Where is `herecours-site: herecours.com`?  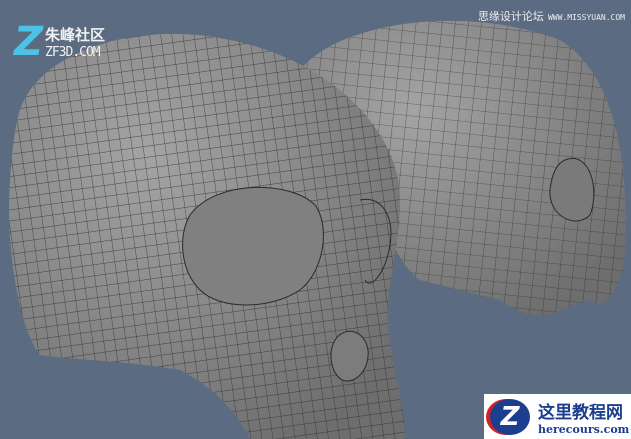 herecours-site: herecours.com is located at coordinates (584, 429).